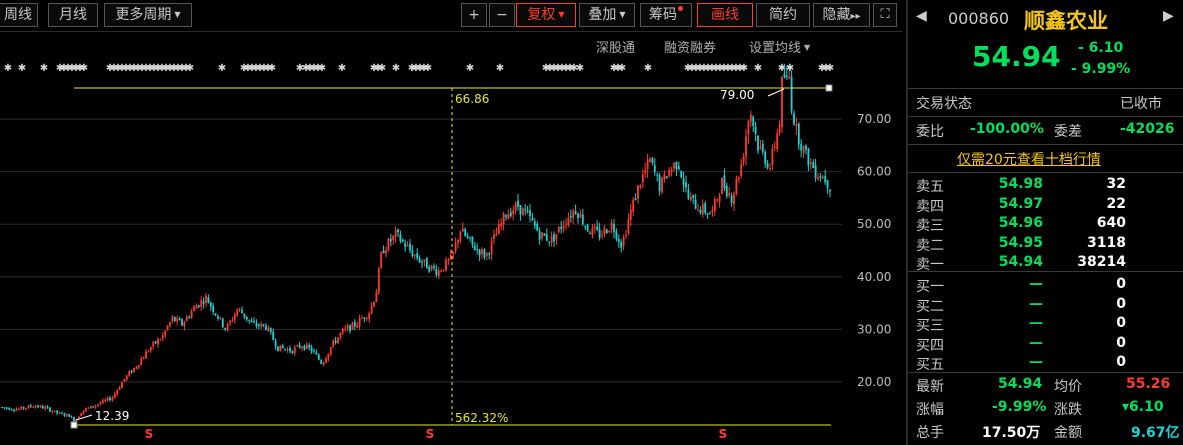  I want to click on expand-icon: ⛶, so click(885, 15).